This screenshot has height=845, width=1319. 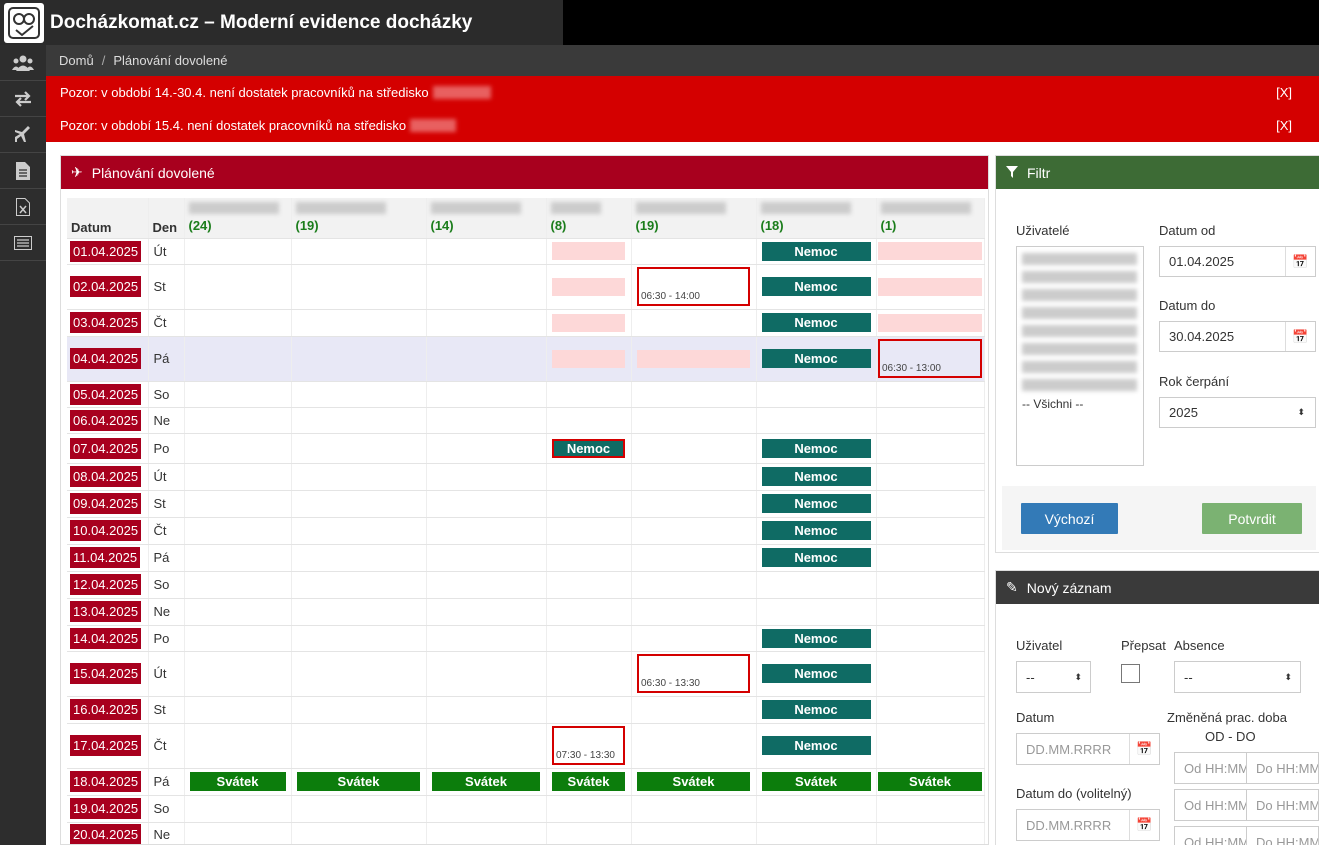 What do you see at coordinates (23, 207) in the screenshot?
I see `sidebar-item-excel` at bounding box center [23, 207].